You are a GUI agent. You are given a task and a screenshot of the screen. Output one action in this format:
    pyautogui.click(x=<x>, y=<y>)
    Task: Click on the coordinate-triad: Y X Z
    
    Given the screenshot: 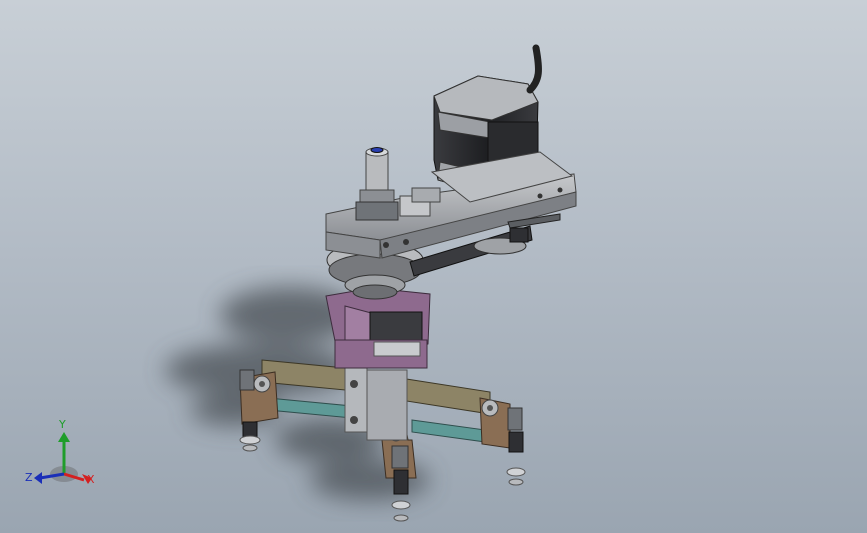 What is the action you would take?
    pyautogui.click(x=60, y=452)
    